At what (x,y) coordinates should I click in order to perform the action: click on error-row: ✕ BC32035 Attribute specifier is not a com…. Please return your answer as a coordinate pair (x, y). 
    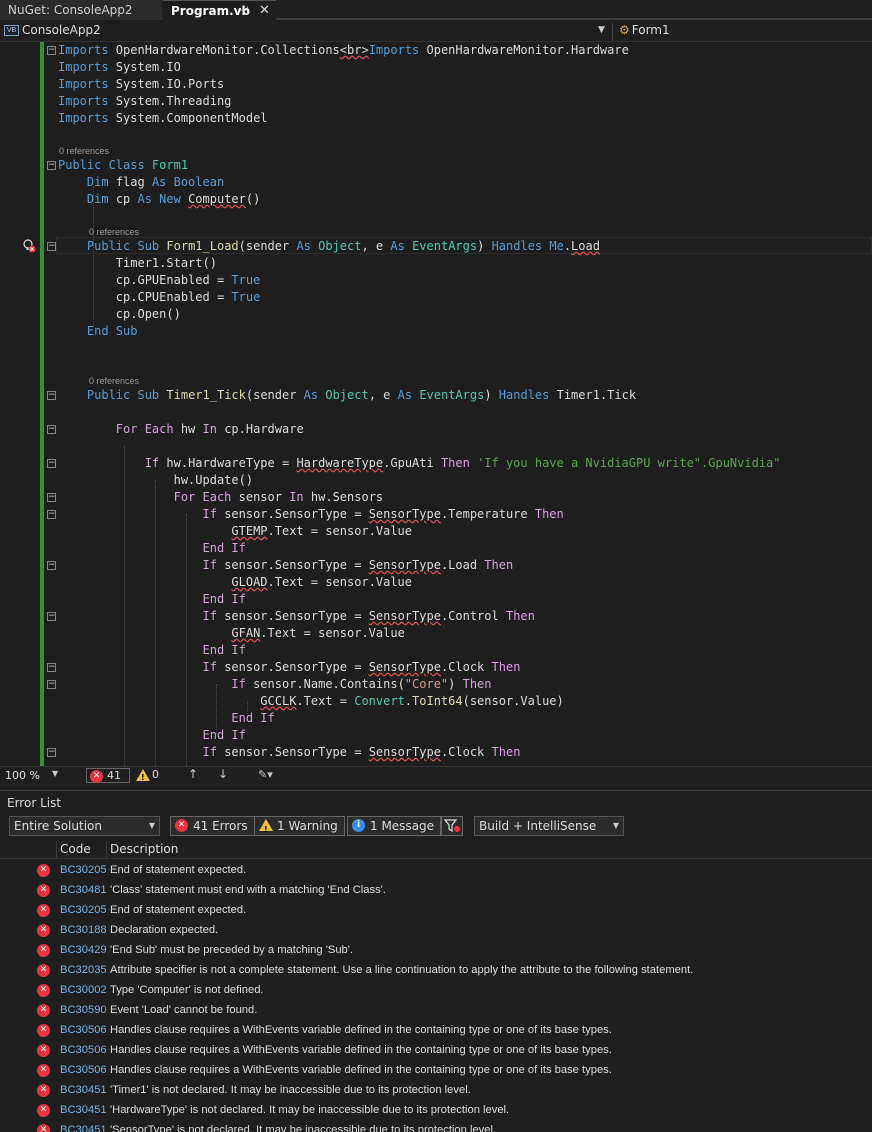
    Looking at the image, I should click on (436, 971).